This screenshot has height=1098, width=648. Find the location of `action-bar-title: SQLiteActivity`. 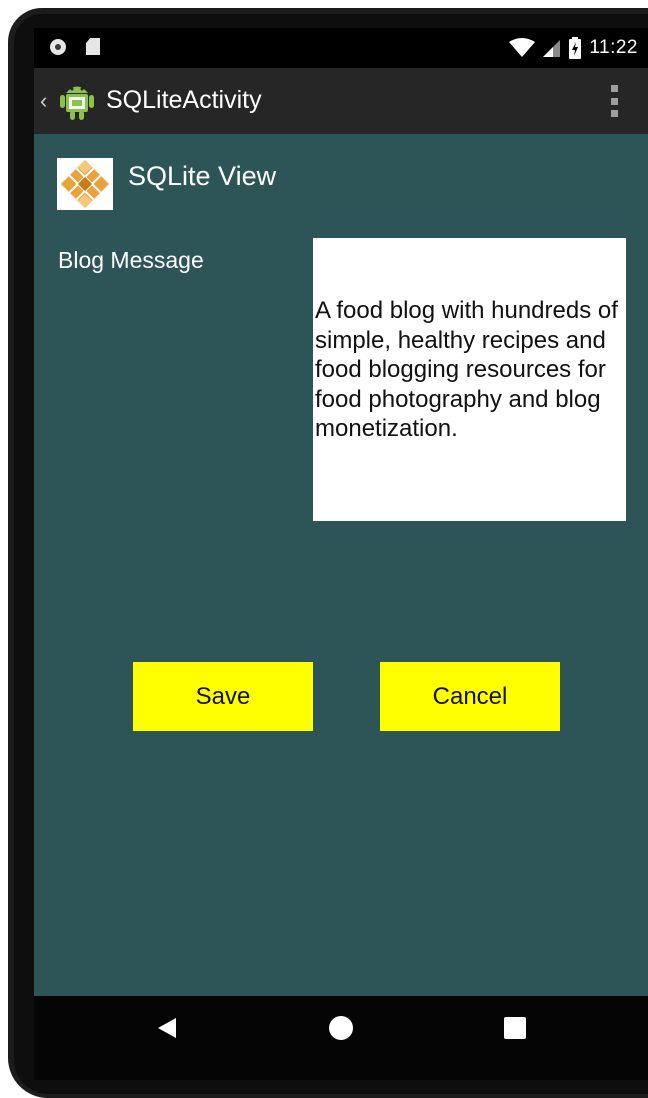

action-bar-title: SQLiteActivity is located at coordinates (184, 100).